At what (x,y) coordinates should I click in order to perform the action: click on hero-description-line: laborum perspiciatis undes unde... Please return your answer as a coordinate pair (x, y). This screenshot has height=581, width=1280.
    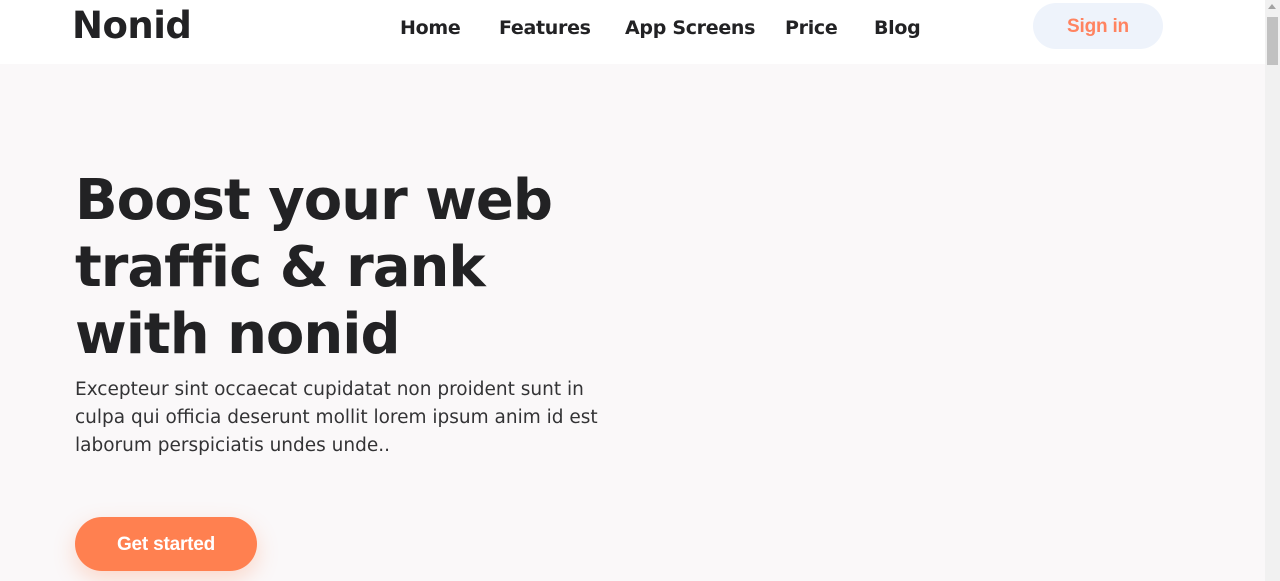
    Looking at the image, I should click on (233, 445).